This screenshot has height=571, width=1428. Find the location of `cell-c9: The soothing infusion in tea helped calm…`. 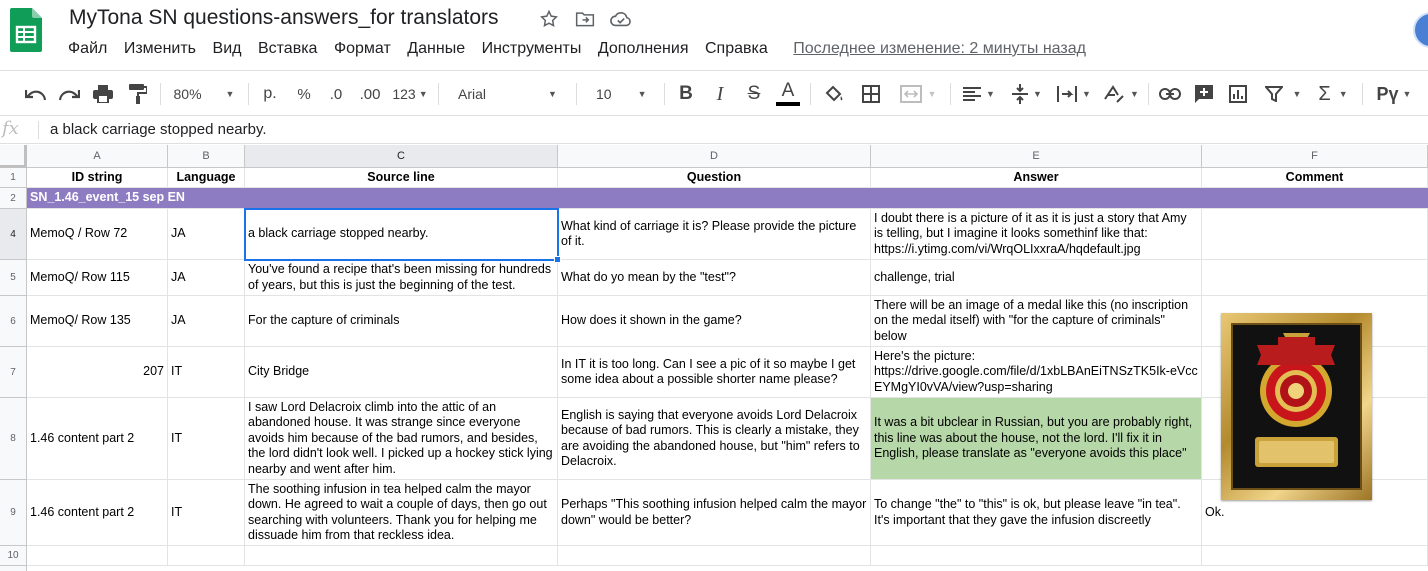

cell-c9: The soothing infusion in tea helped calm… is located at coordinates (401, 513).